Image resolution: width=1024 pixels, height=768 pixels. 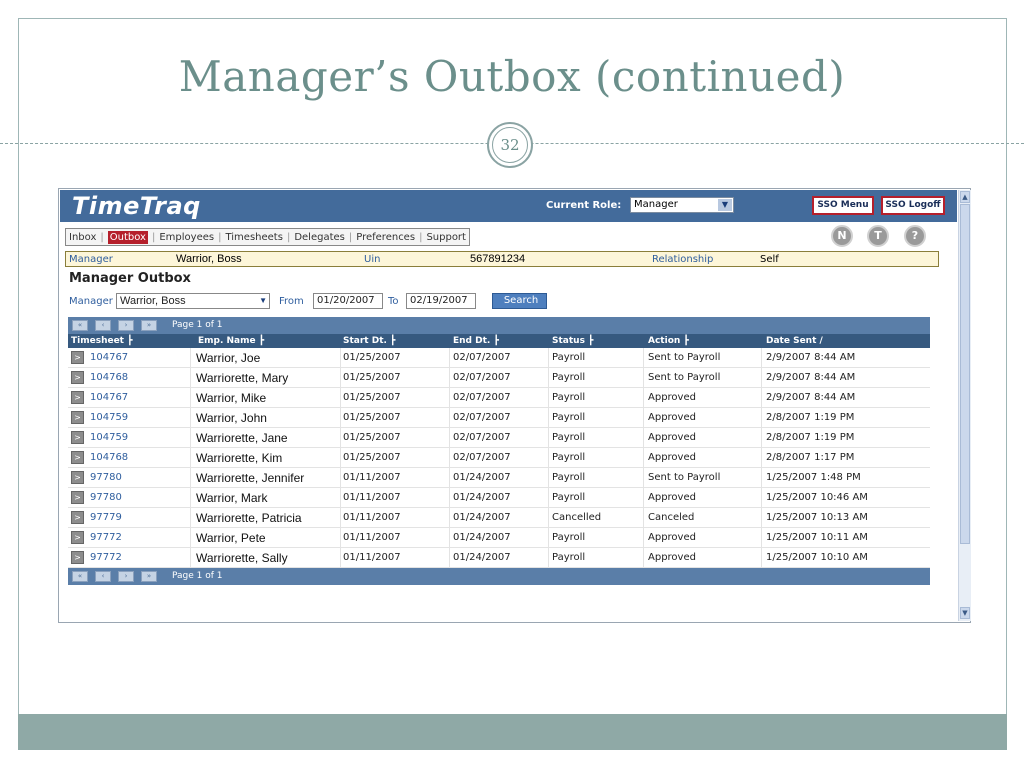 I want to click on cell-action: Canceled, so click(x=671, y=517).